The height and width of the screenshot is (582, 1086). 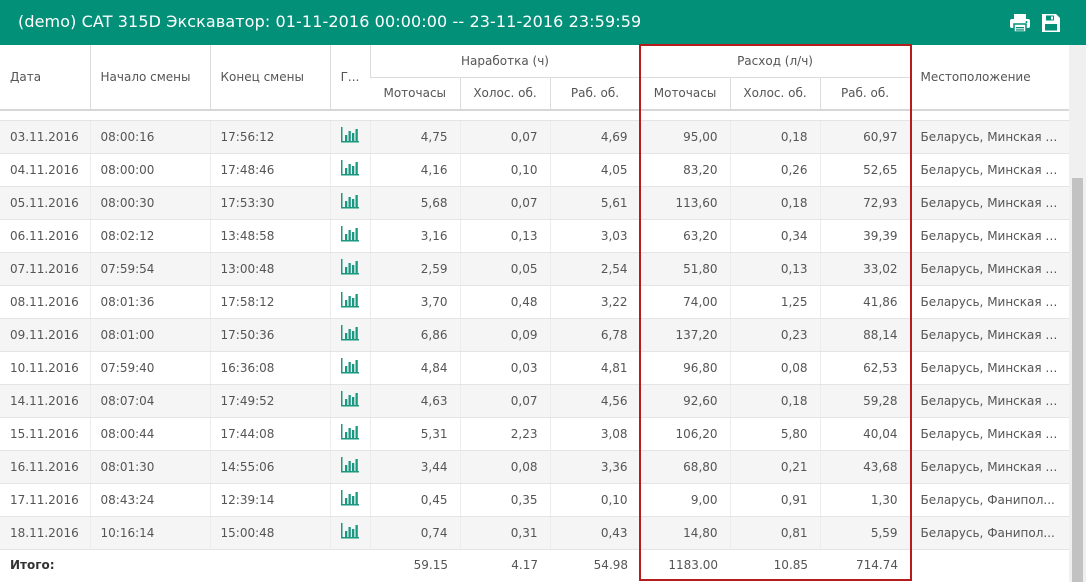 I want to click on cell-shift-end: 13:48:58, so click(x=269, y=236).